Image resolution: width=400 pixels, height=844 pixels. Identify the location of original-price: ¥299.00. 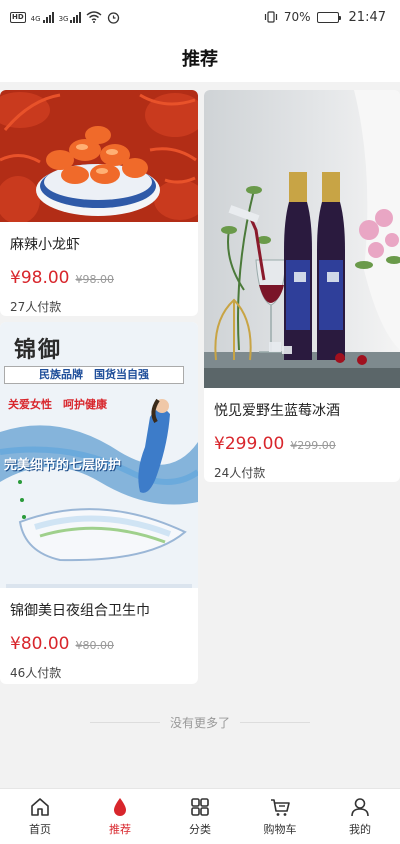
(313, 445).